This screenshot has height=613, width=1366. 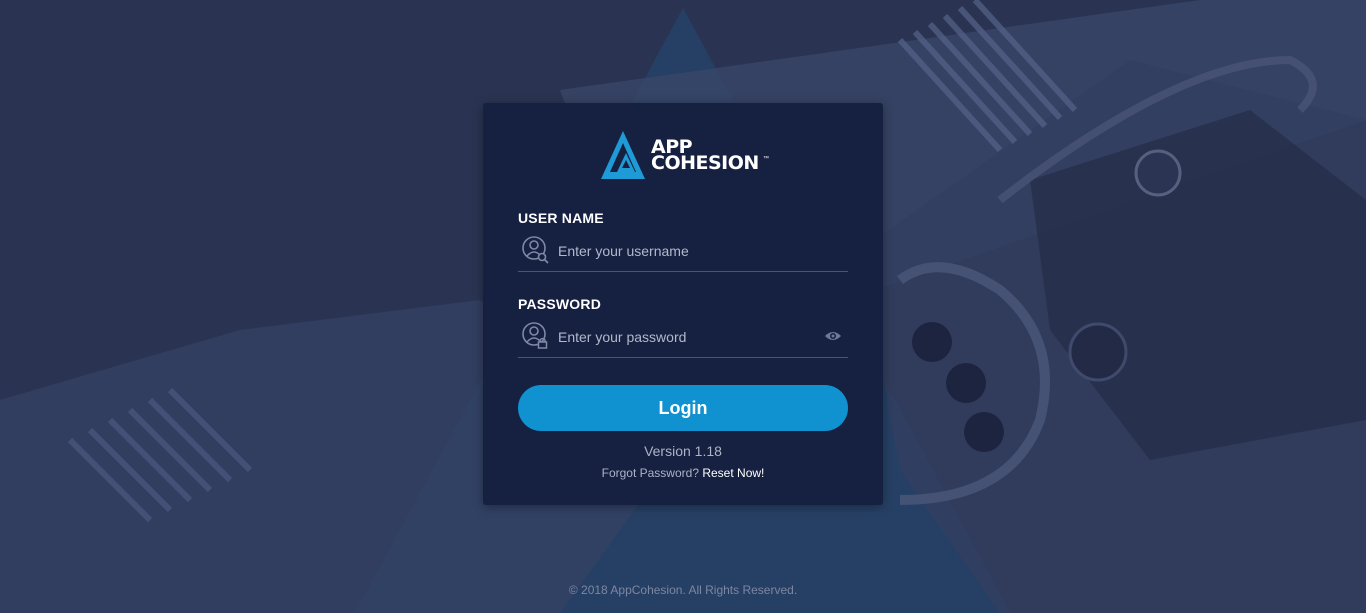 I want to click on password-input, so click(x=693, y=337).